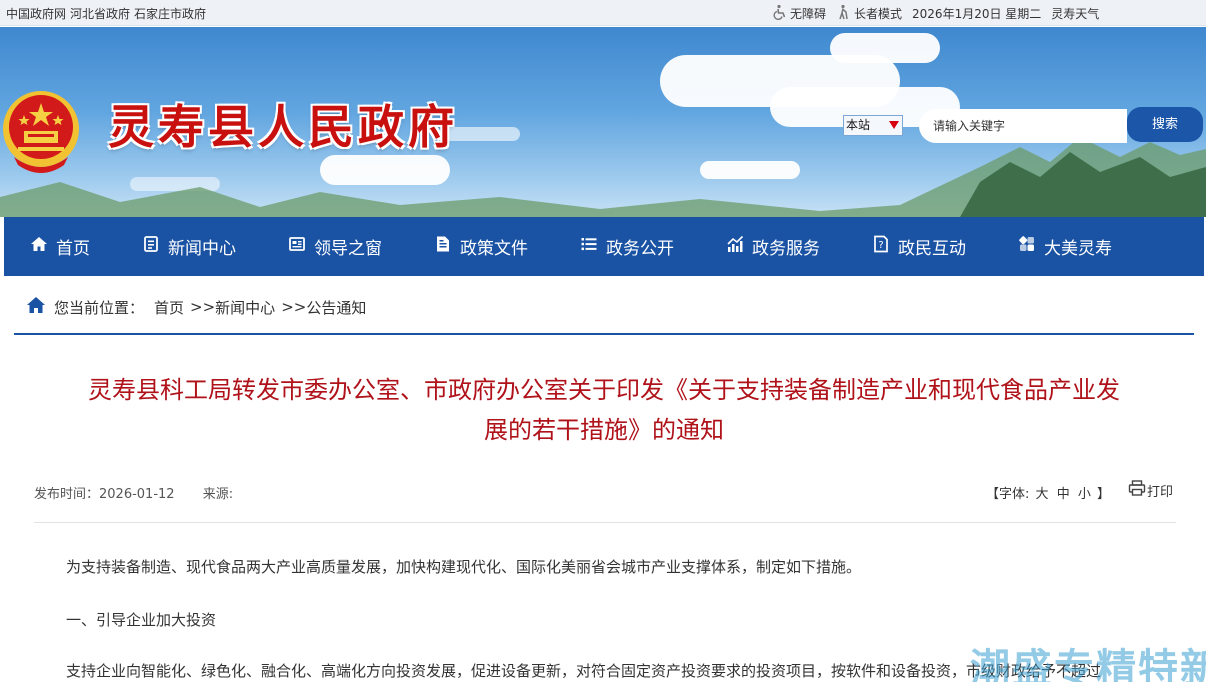 This screenshot has height=682, width=1206. What do you see at coordinates (447, 246) in the screenshot?
I see `document-icon` at bounding box center [447, 246].